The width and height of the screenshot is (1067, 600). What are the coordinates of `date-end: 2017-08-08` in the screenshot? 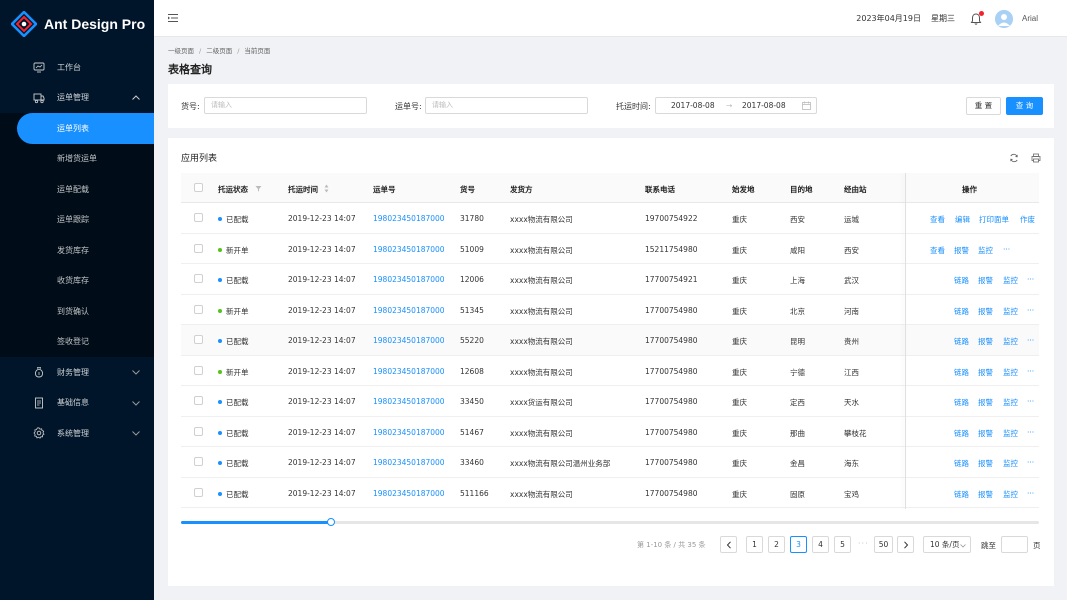 It's located at (764, 105).